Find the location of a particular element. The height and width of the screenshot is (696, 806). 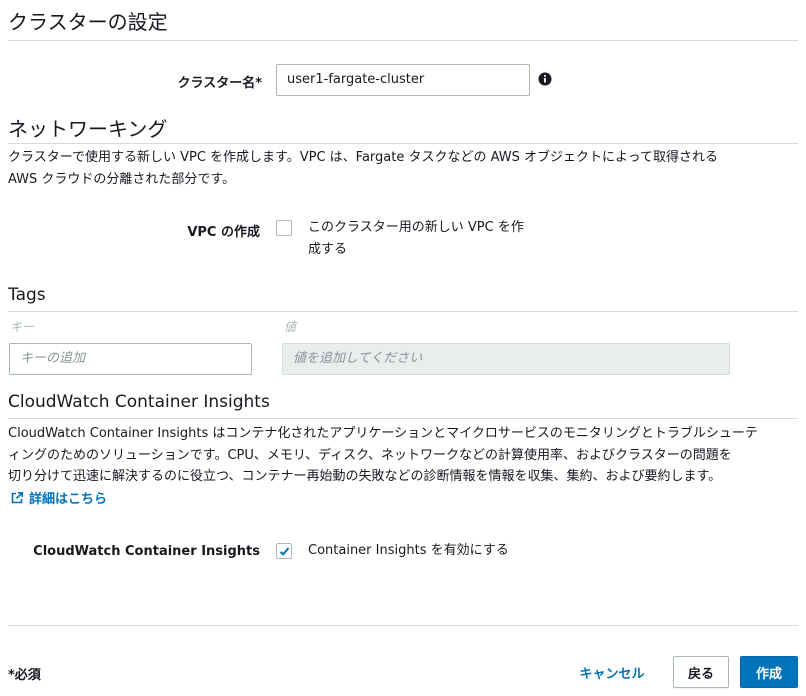

checkmark-icon is located at coordinates (284, 551).